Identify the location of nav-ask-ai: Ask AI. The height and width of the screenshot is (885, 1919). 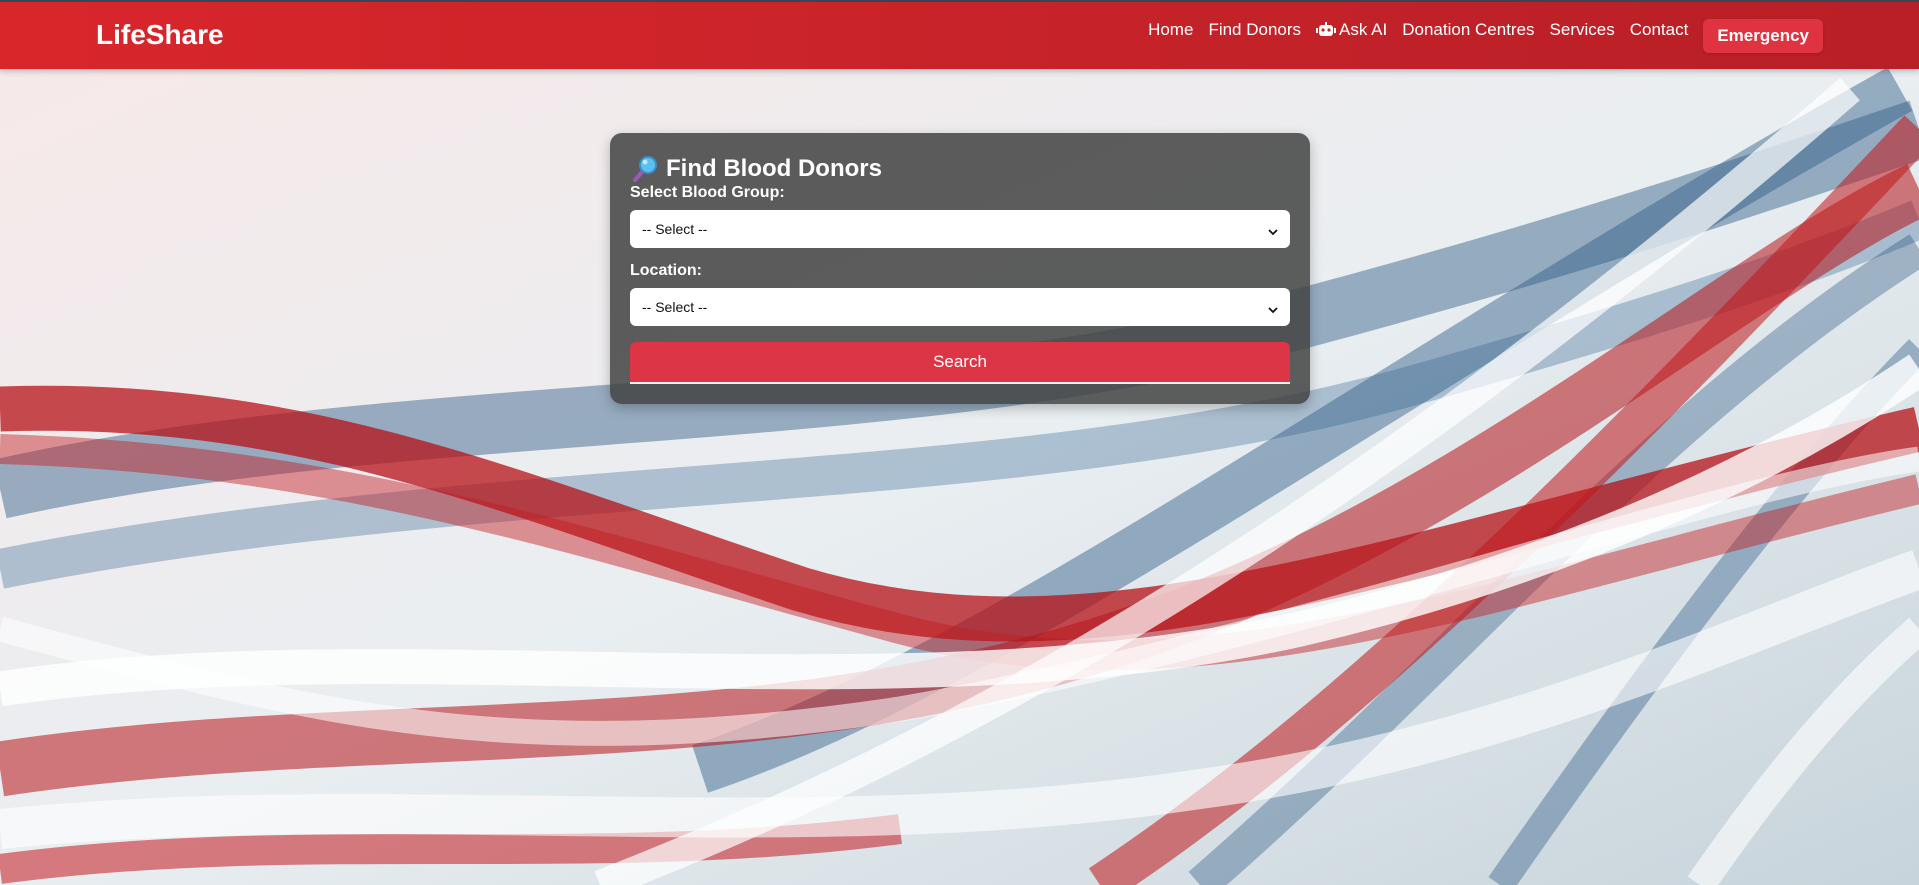
(1351, 30).